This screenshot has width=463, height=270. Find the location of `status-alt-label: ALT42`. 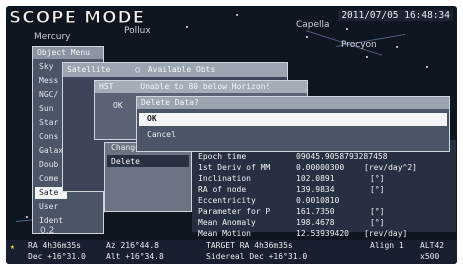

status-alt-label: ALT42 is located at coordinates (432, 245).